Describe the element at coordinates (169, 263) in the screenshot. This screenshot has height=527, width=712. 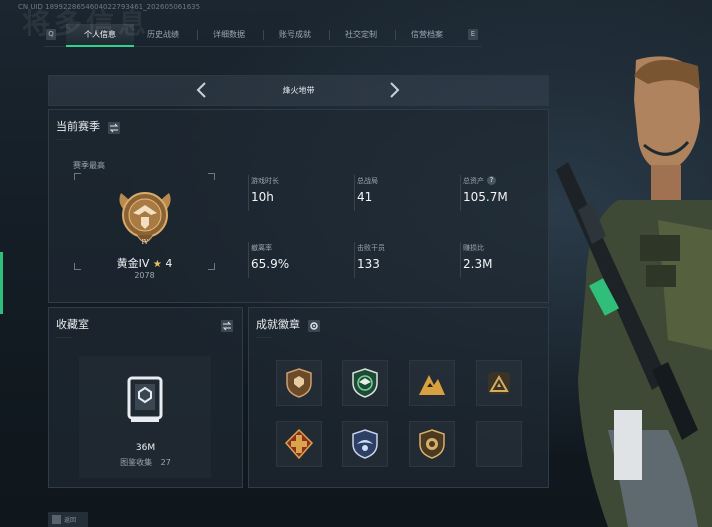
I see `rank-stars: 4` at that location.